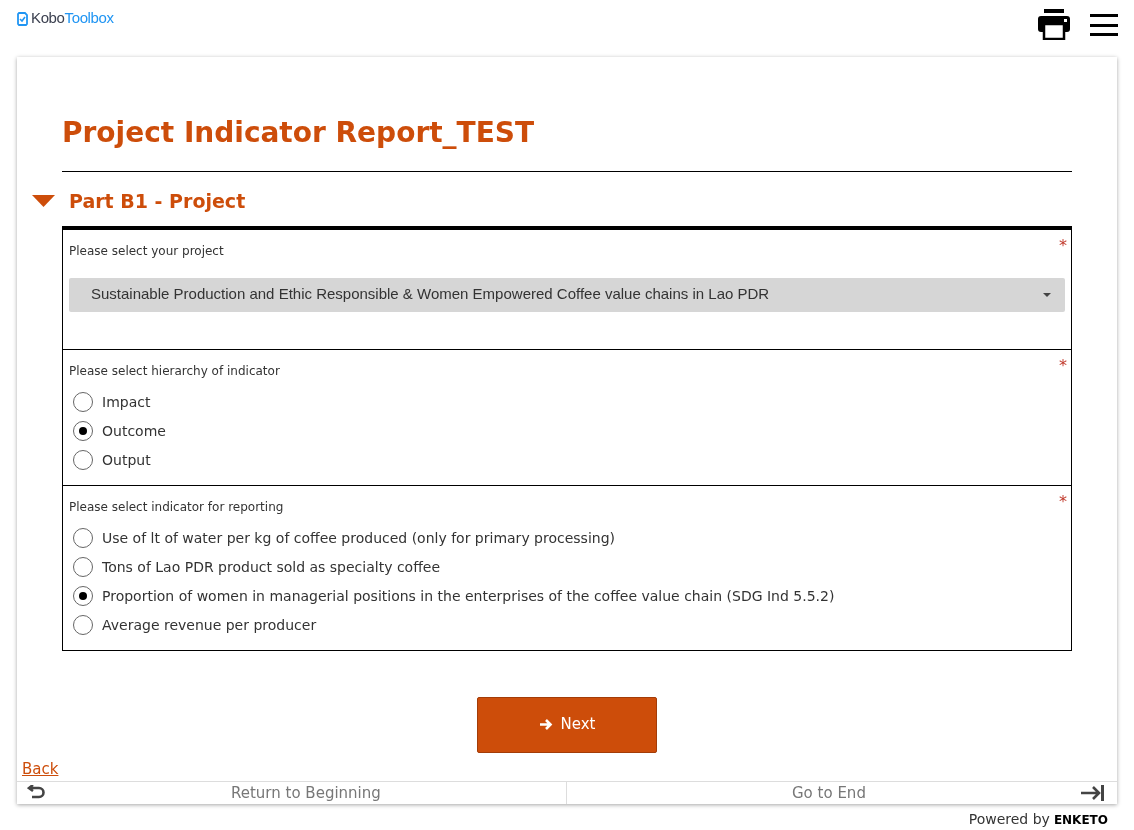 Image resolution: width=1134 pixels, height=830 pixels. What do you see at coordinates (545, 724) in the screenshot?
I see `arrow-right-icon` at bounding box center [545, 724].